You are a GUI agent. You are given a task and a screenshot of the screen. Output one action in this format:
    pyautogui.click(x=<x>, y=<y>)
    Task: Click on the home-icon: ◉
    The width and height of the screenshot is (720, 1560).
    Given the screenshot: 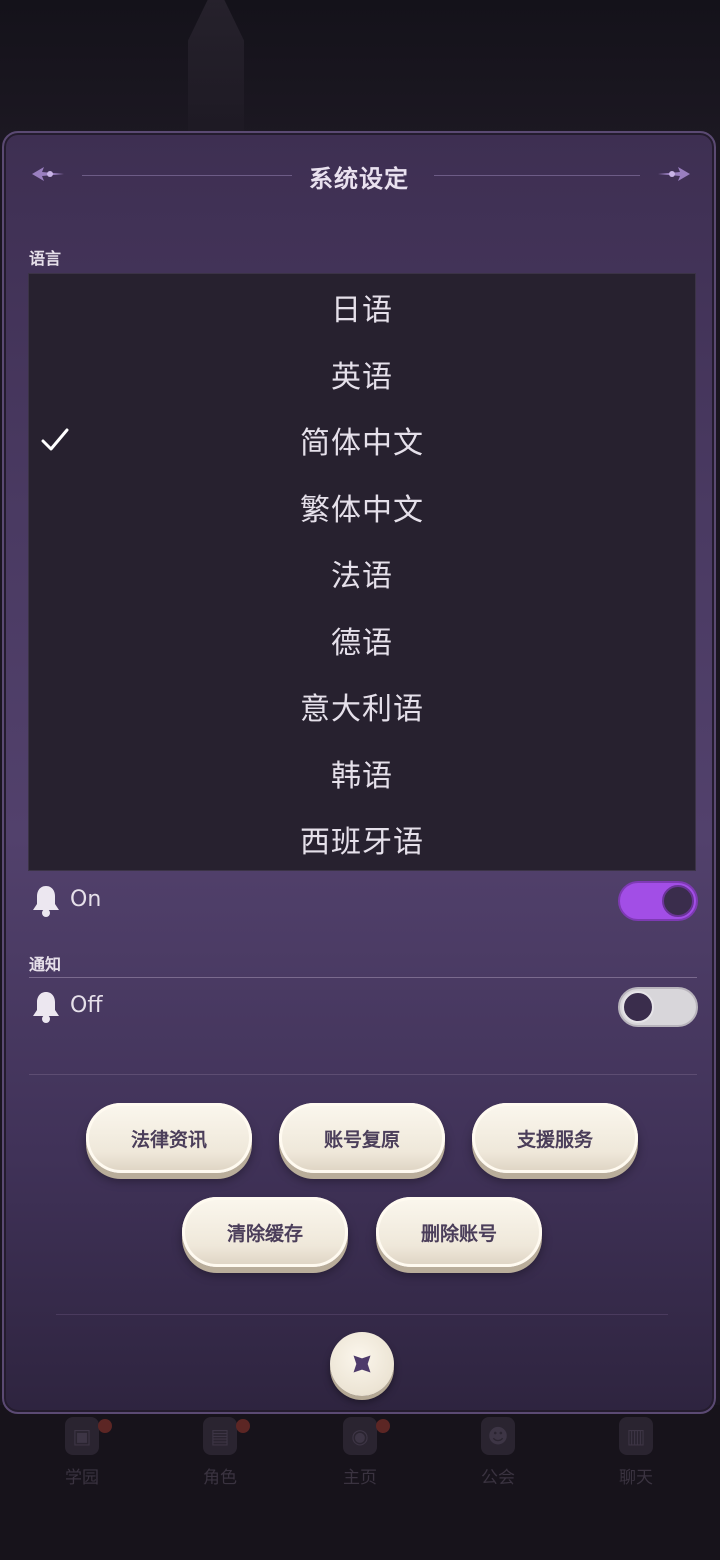 What is the action you would take?
    pyautogui.click(x=360, y=1436)
    